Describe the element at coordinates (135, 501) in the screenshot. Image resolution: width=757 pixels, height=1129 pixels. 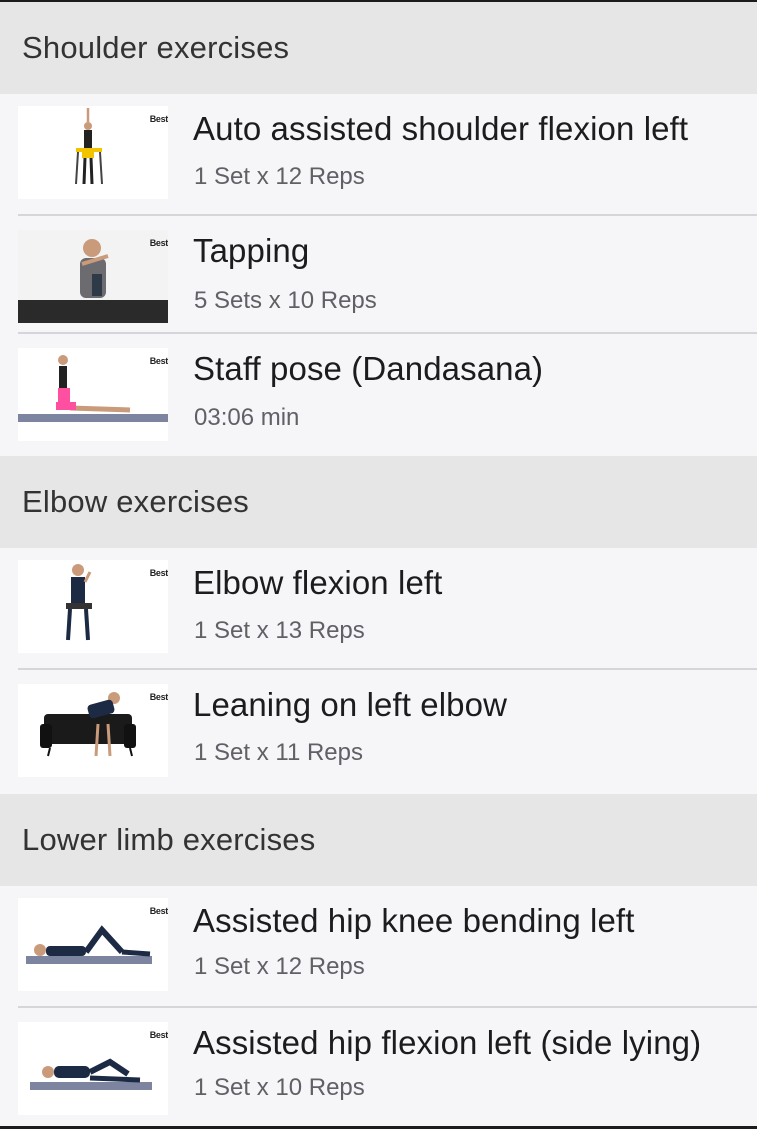
I see `section-title: Elbow exercises` at that location.